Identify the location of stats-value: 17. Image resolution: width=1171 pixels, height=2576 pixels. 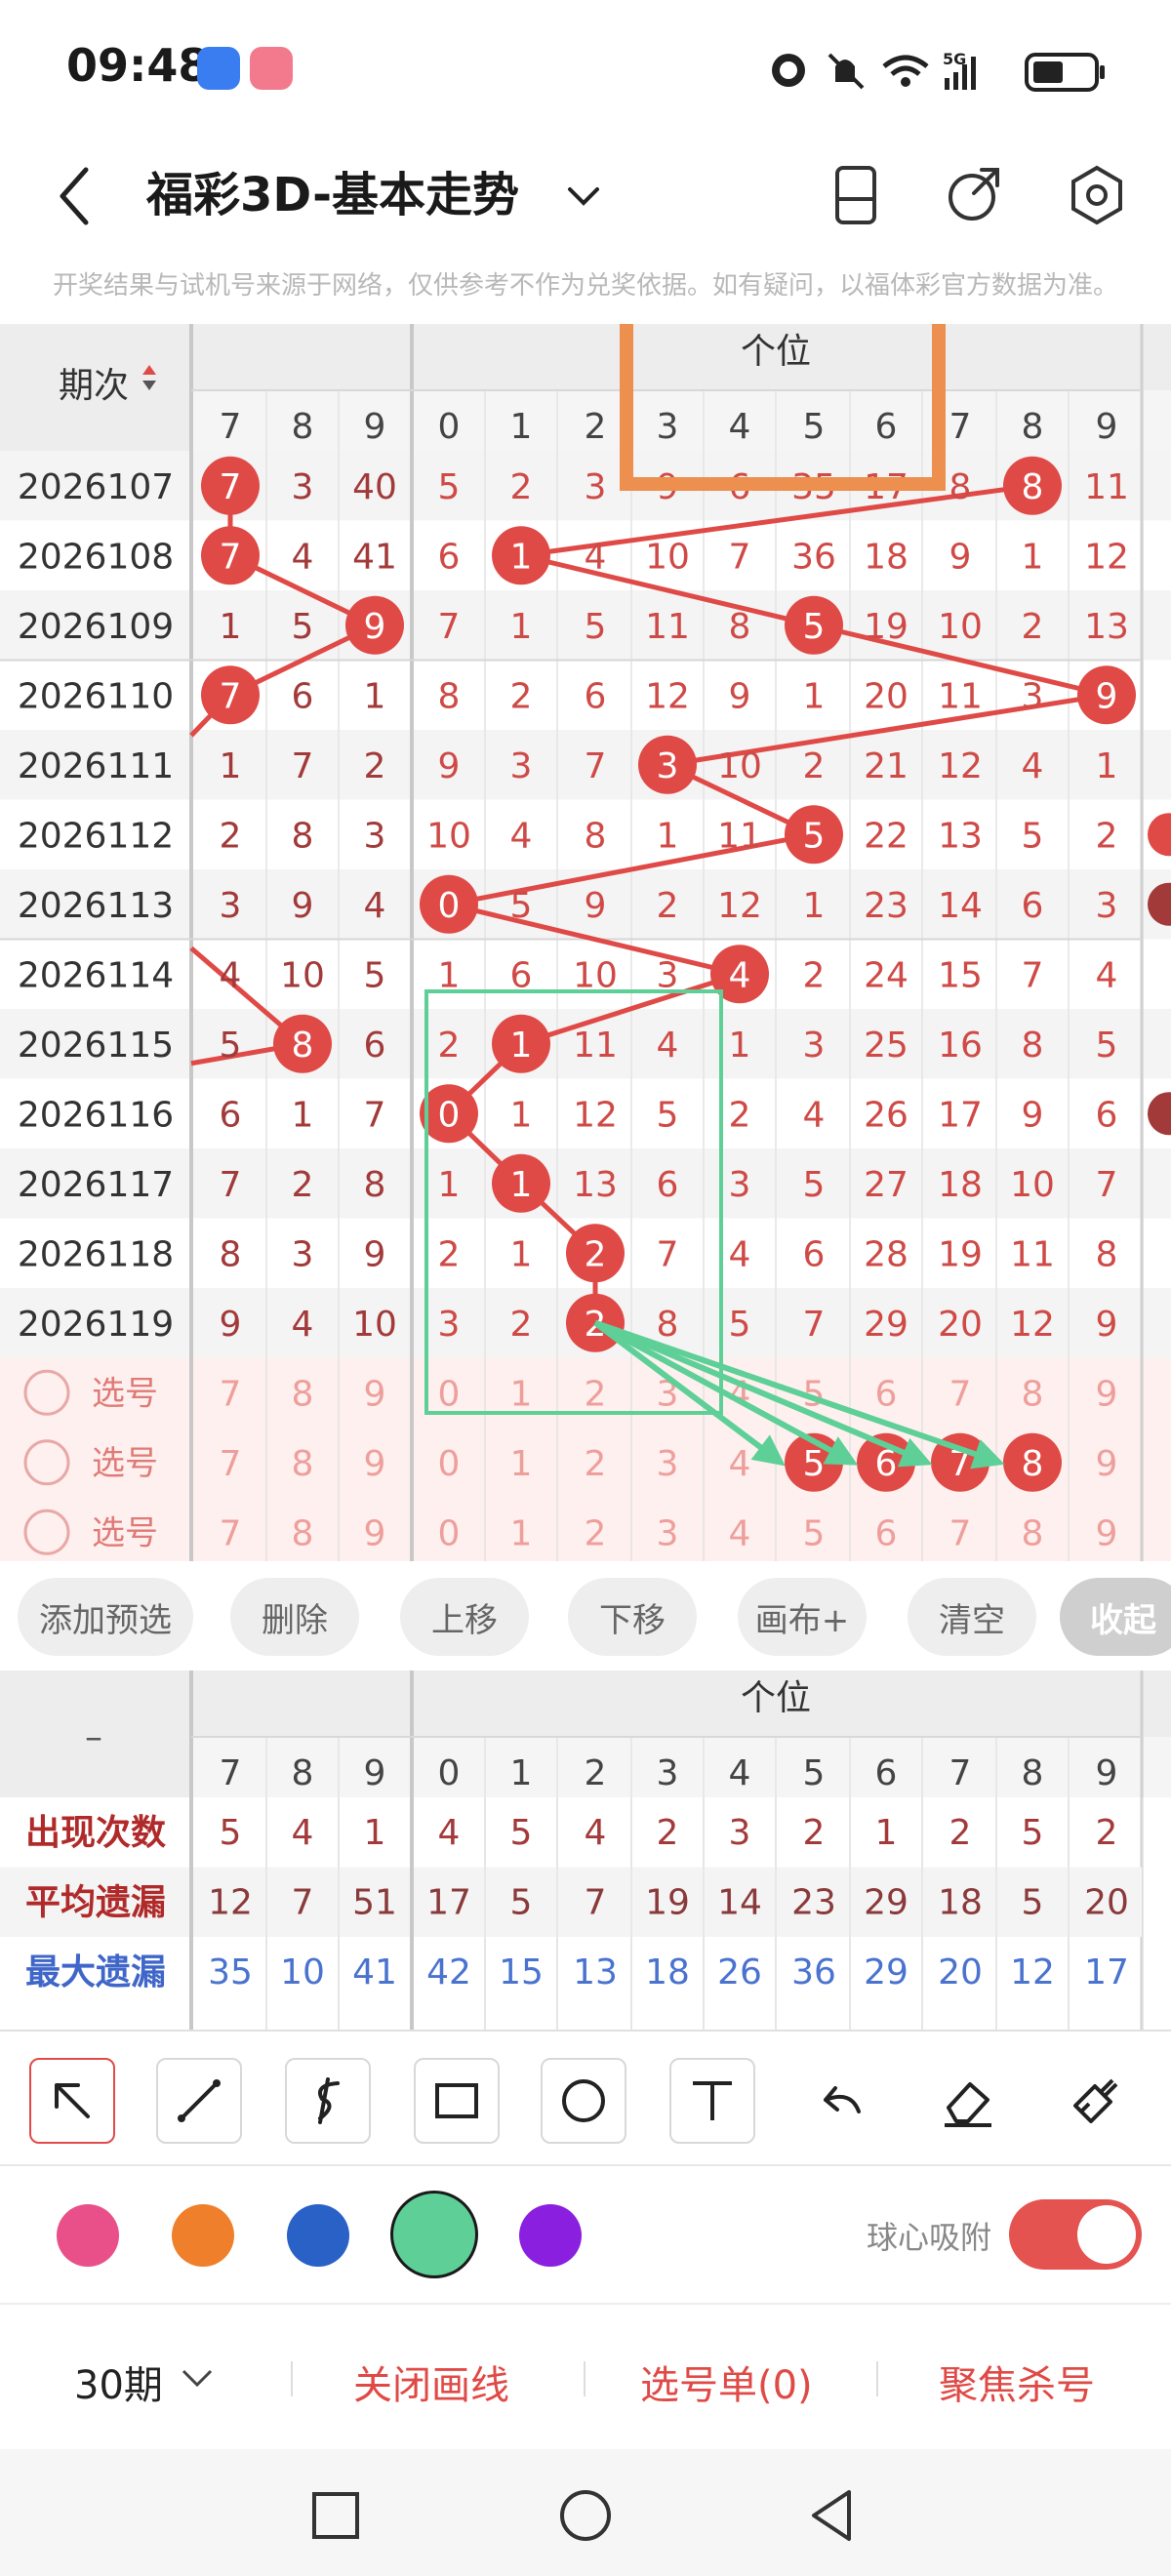
(1106, 1972).